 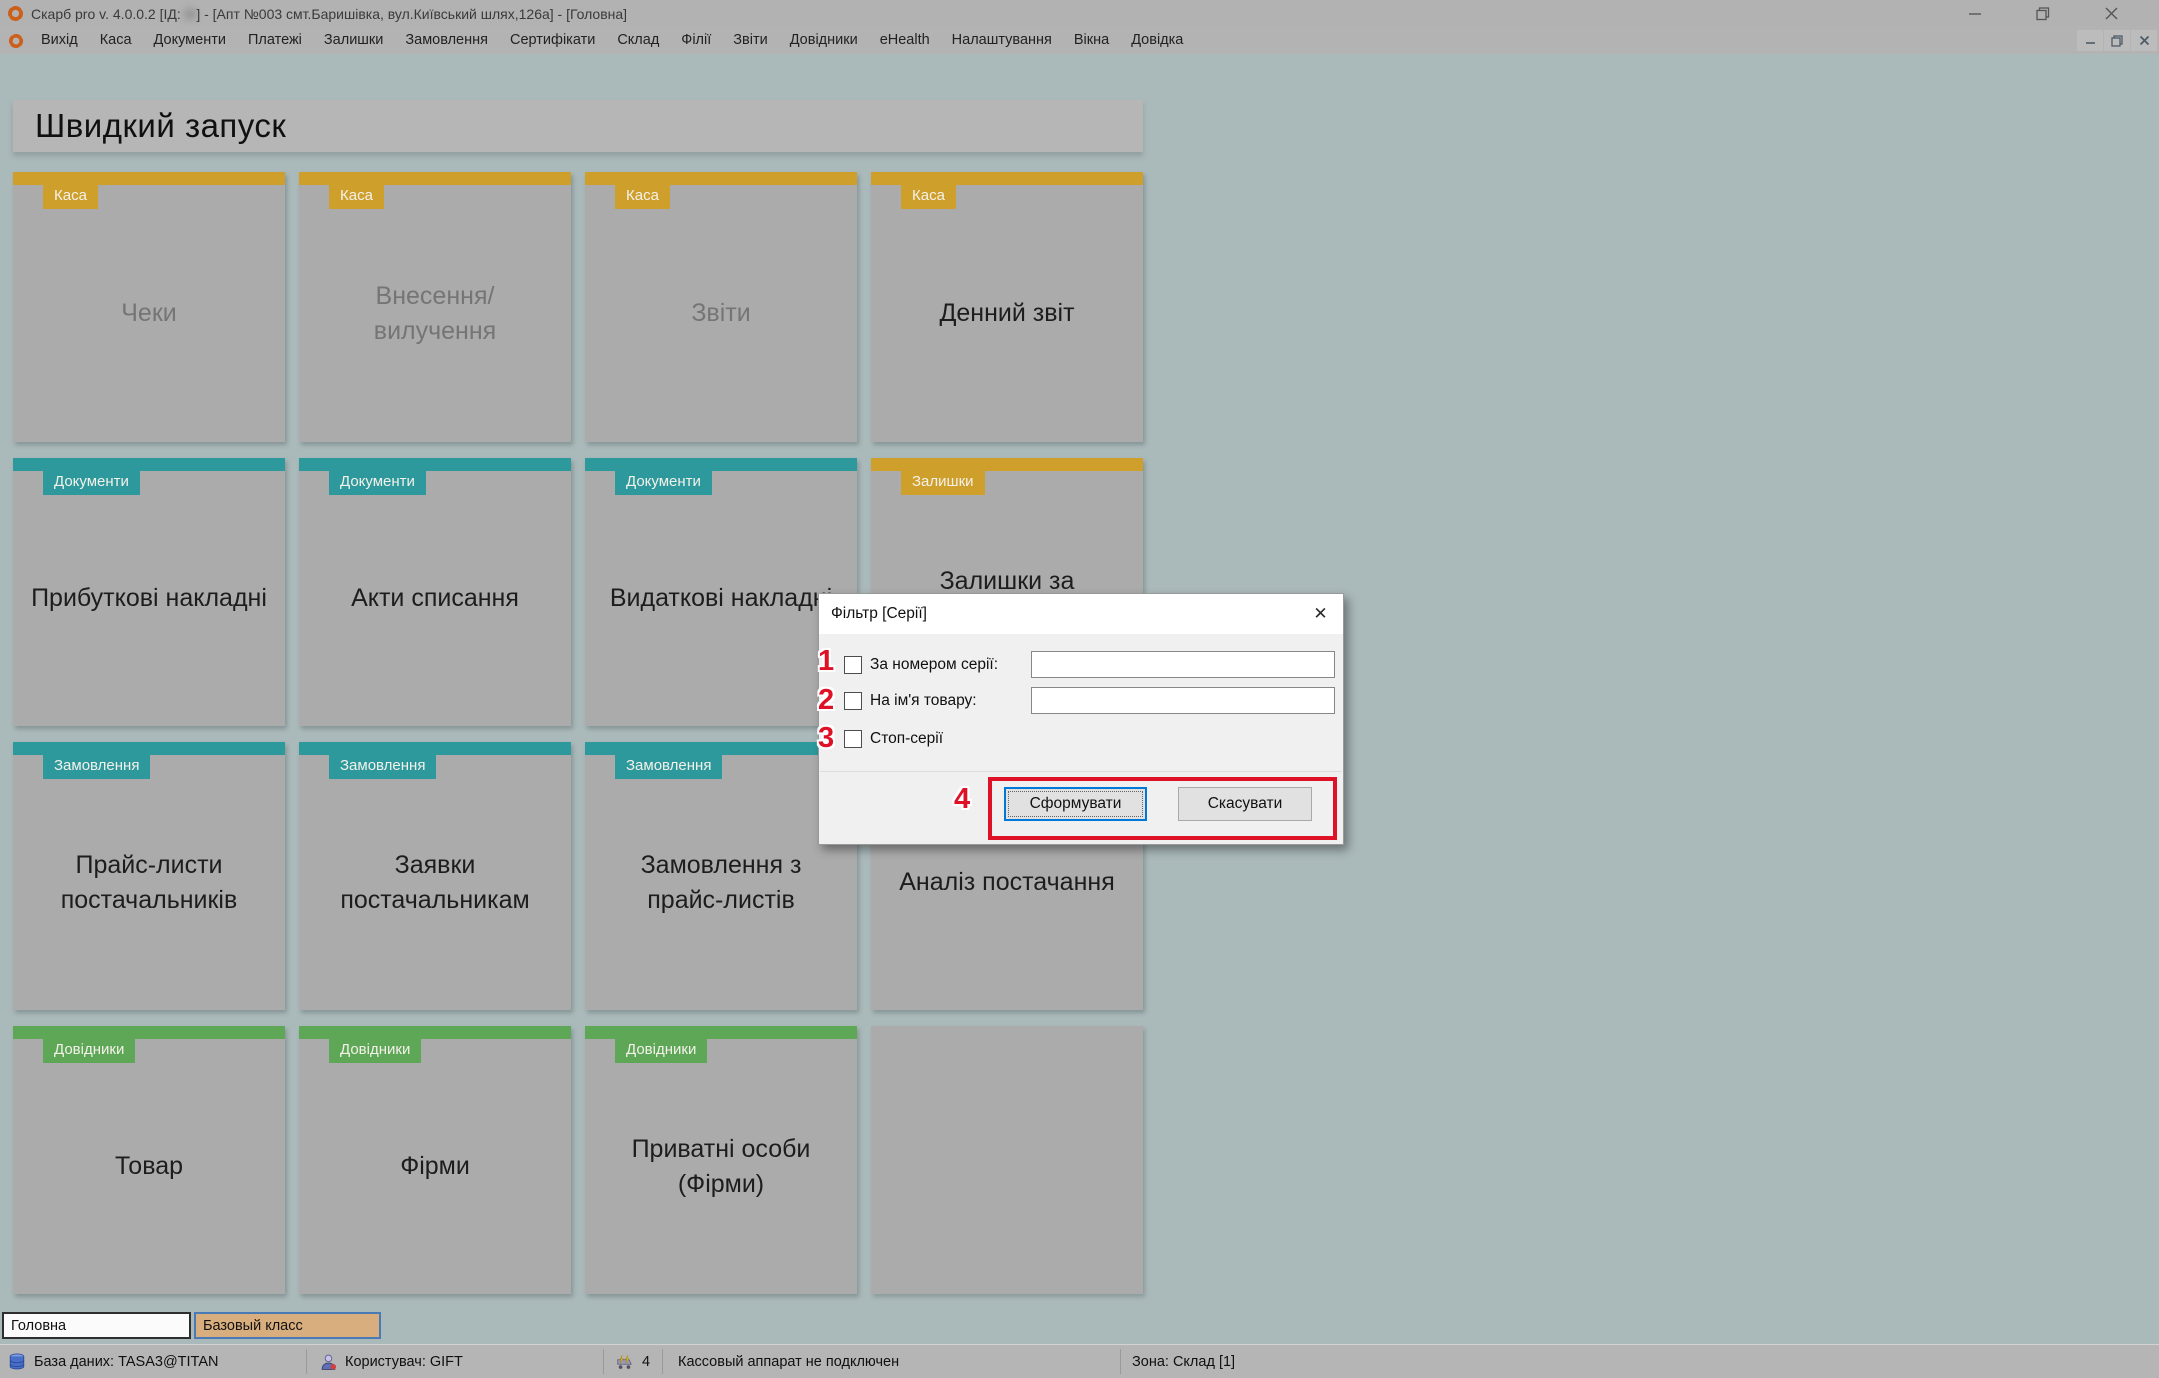 What do you see at coordinates (2043, 13) in the screenshot?
I see `restore-button` at bounding box center [2043, 13].